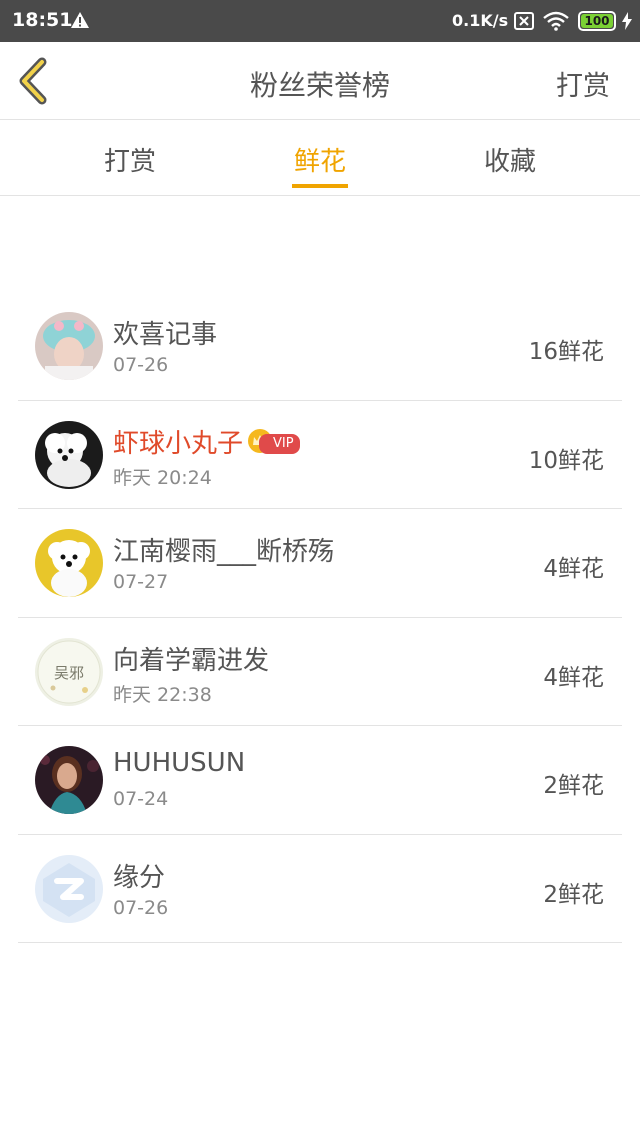 The height and width of the screenshot is (1138, 640). Describe the element at coordinates (162, 477) in the screenshot. I see `fan-date: 昨天 20:24` at that location.